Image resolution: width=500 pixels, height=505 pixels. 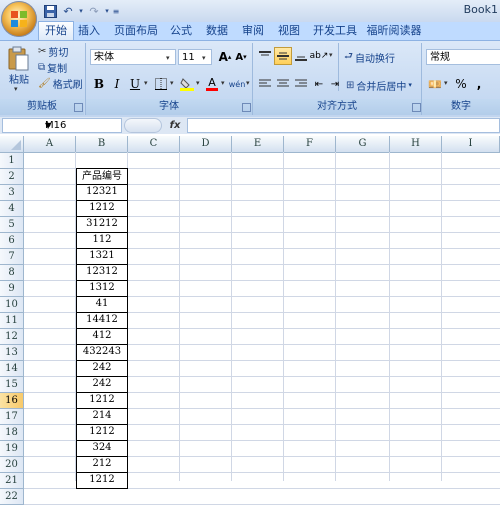 What do you see at coordinates (102, 320) in the screenshot?
I see `cell-b11: 14412` at bounding box center [102, 320].